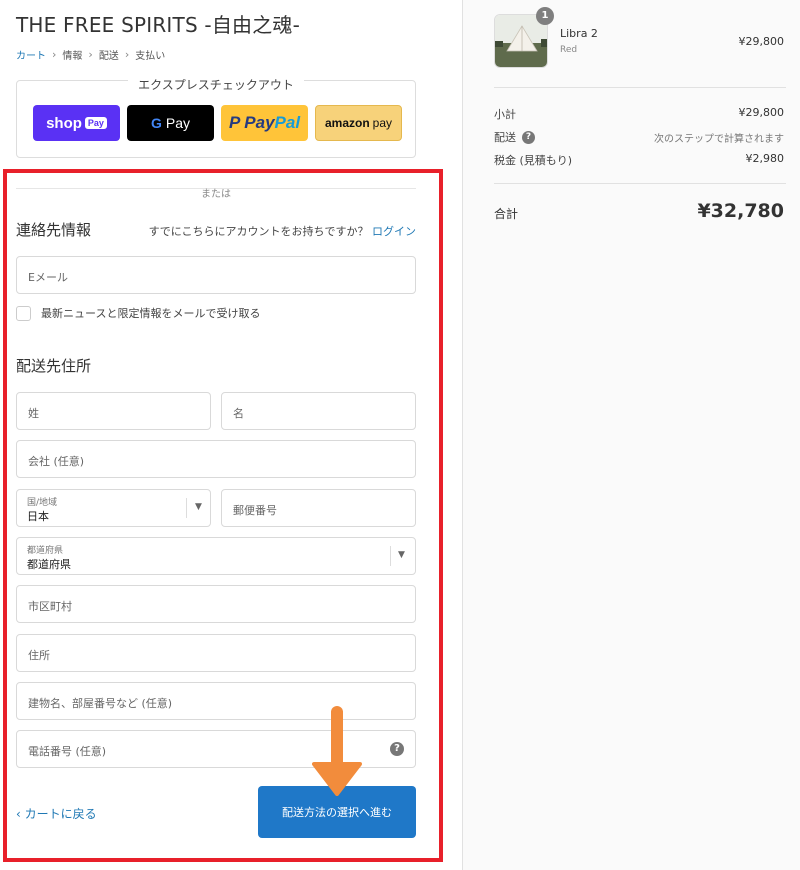 Image resolution: width=800 pixels, height=870 pixels. Describe the element at coordinates (358, 123) in the screenshot. I see `amazon-pay-button: amazon pay` at that location.